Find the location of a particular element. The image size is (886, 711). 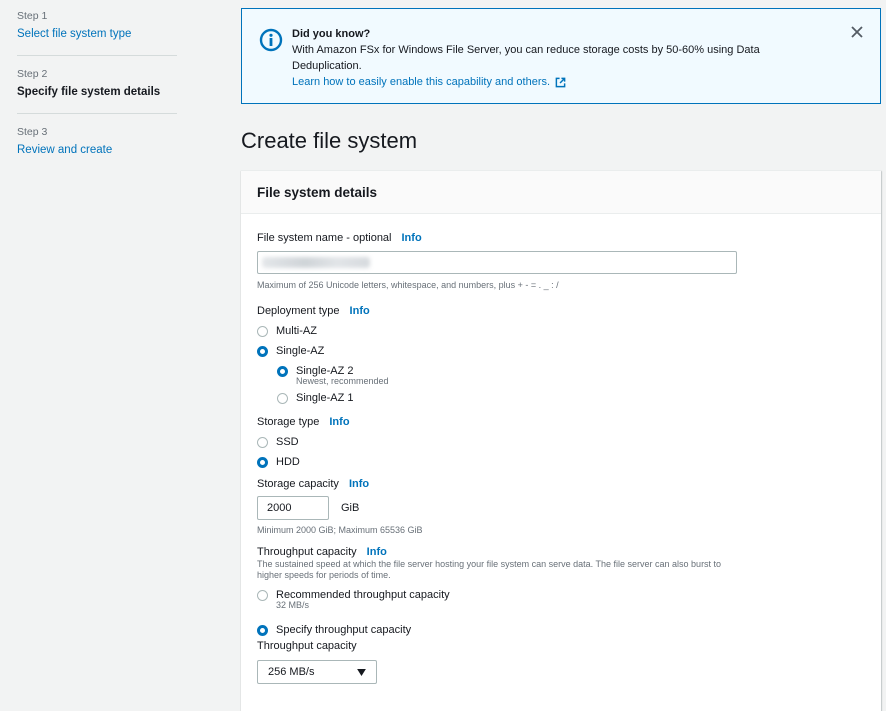

single-az-2-desc: Newest, recommended is located at coordinates (342, 381).